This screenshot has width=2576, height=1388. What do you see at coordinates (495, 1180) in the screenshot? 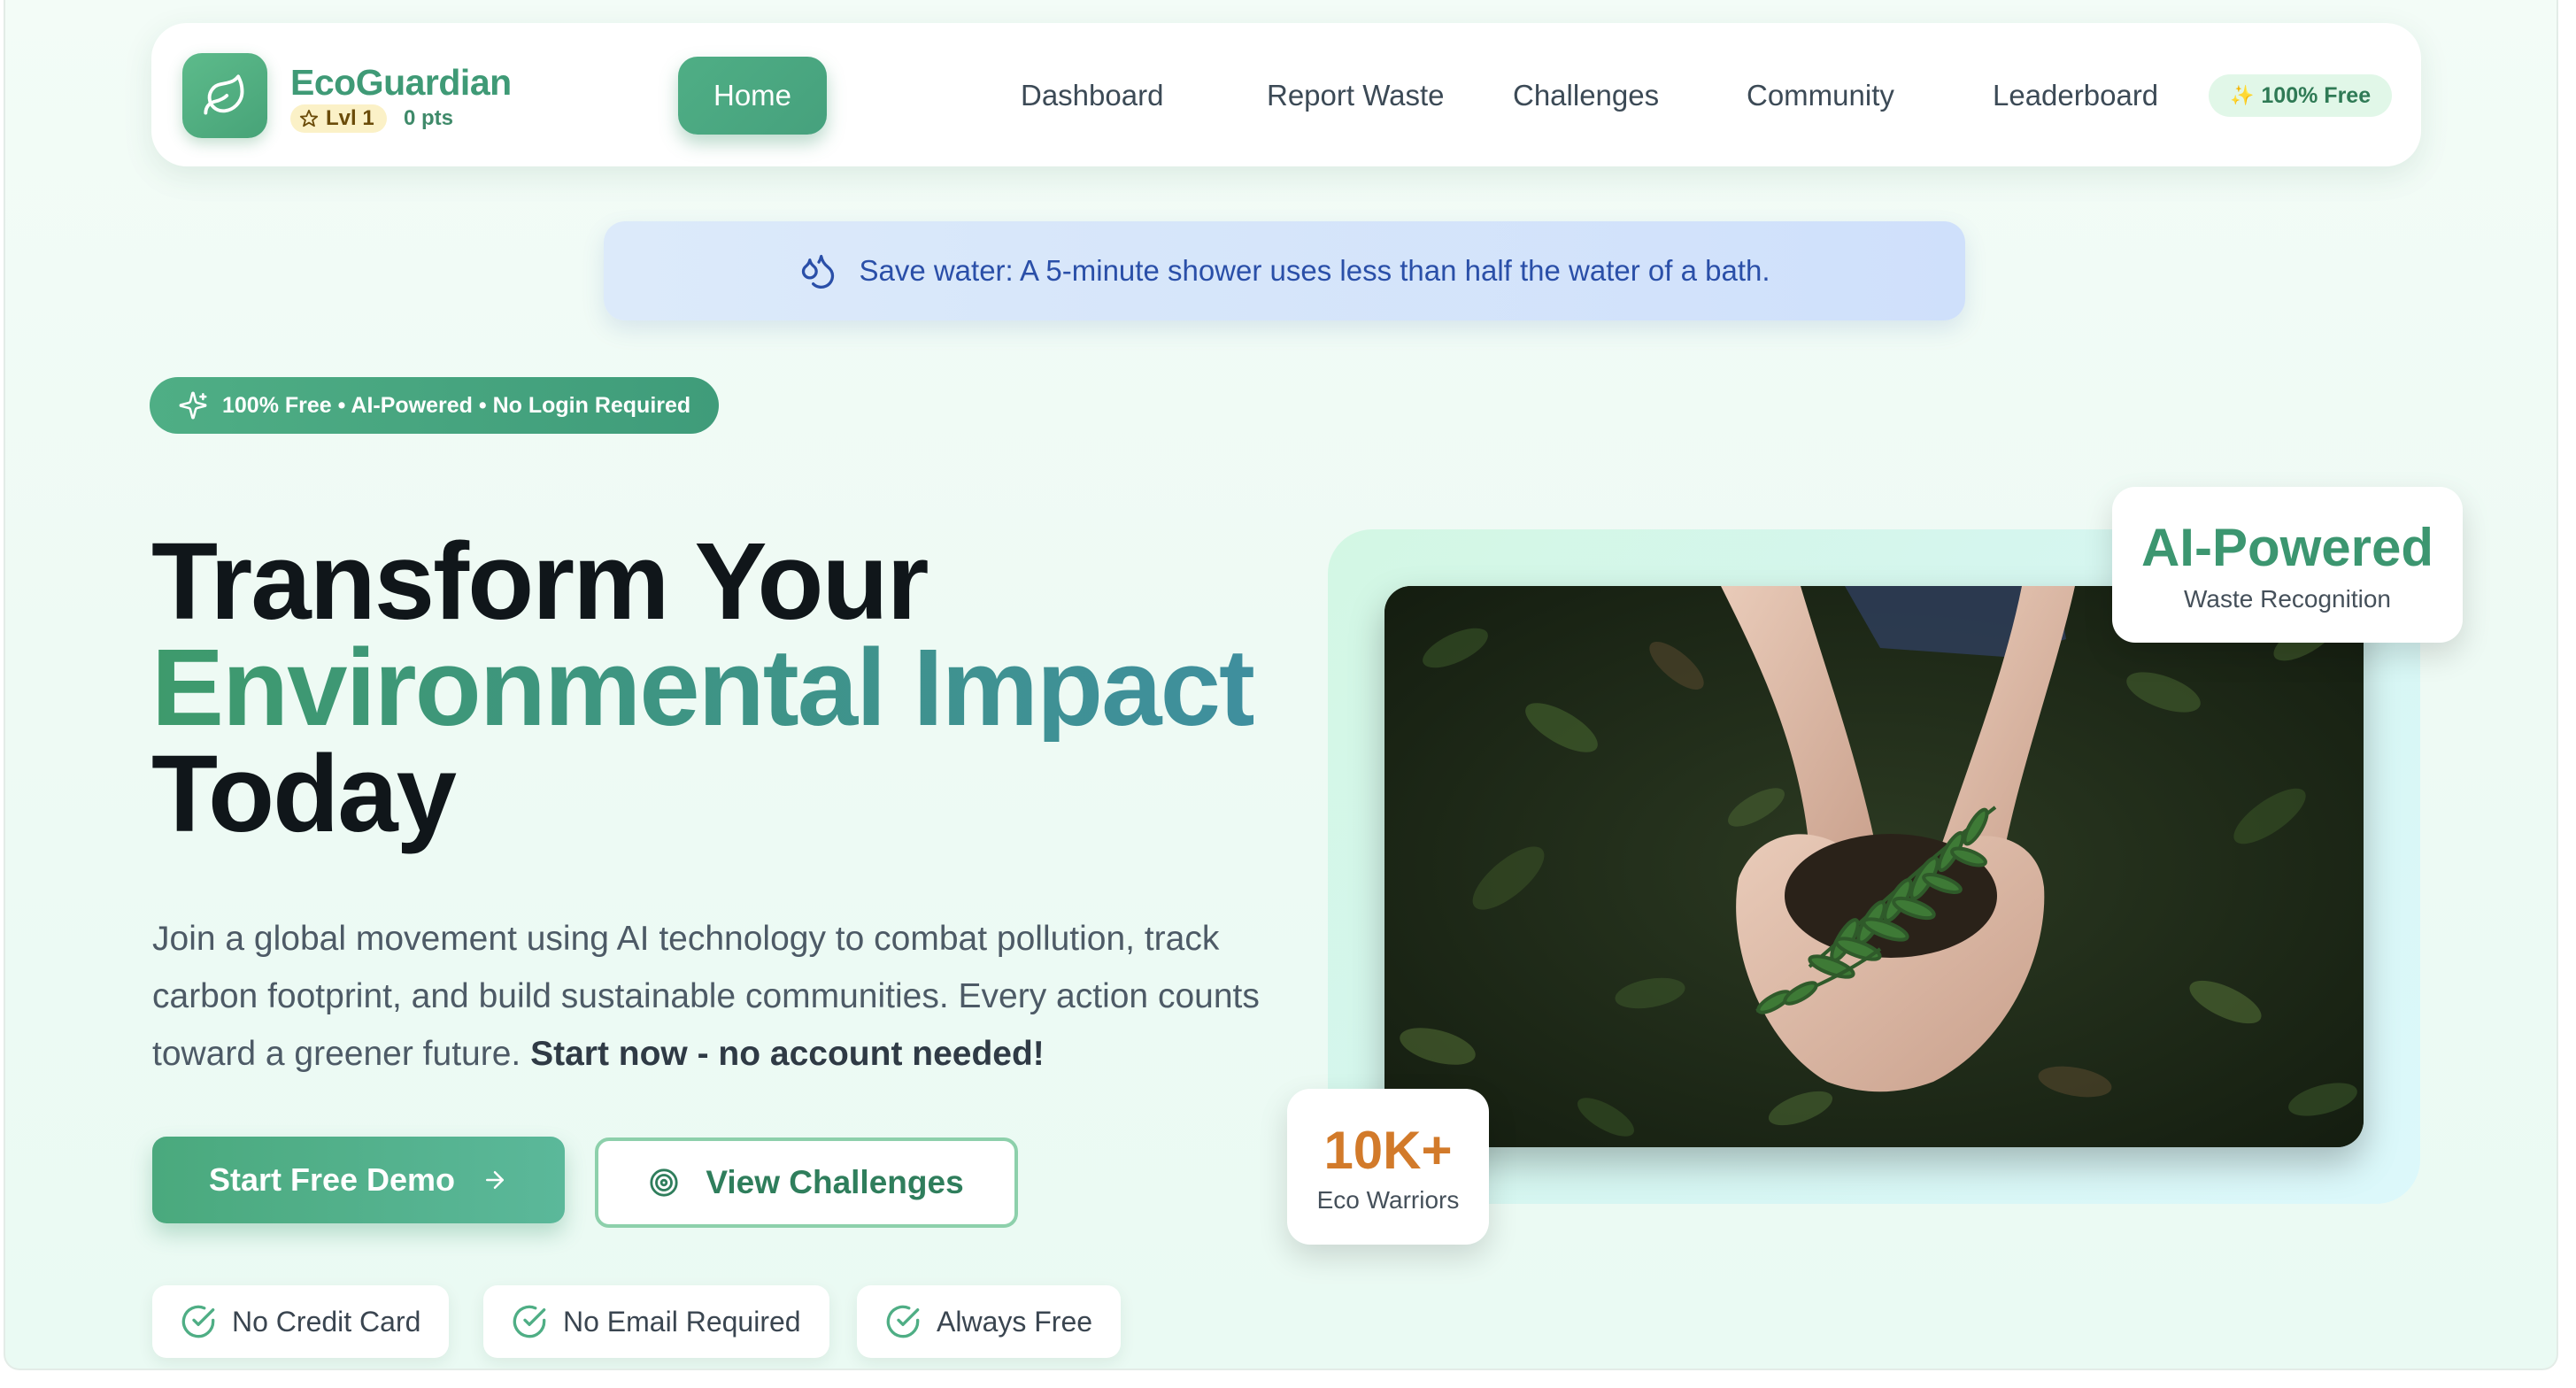
I see `arrow-right-icon` at bounding box center [495, 1180].